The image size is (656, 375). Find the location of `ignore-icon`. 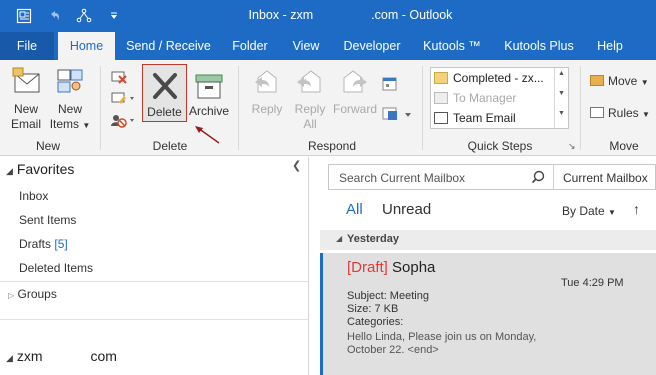

ignore-icon is located at coordinates (119, 78).